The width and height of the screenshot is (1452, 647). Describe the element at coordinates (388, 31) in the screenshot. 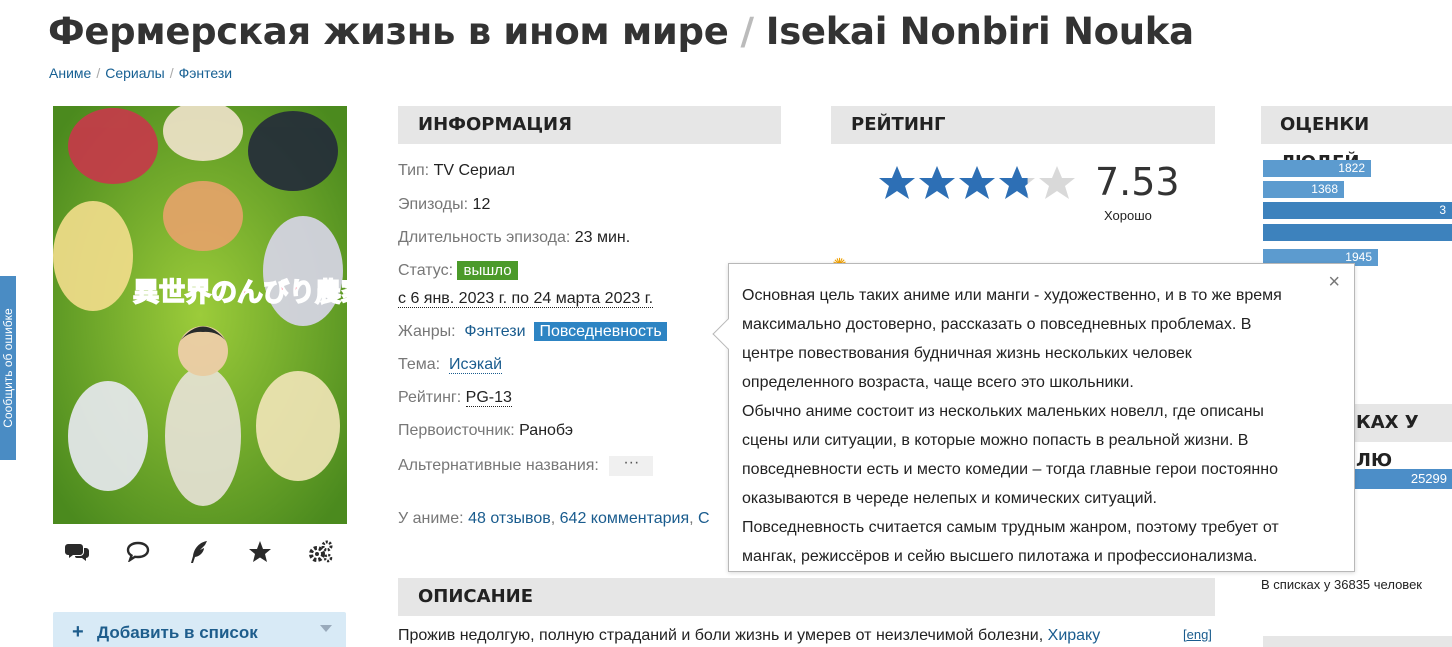

I see `title-russian: Фермерская жизнь в ином мире` at that location.